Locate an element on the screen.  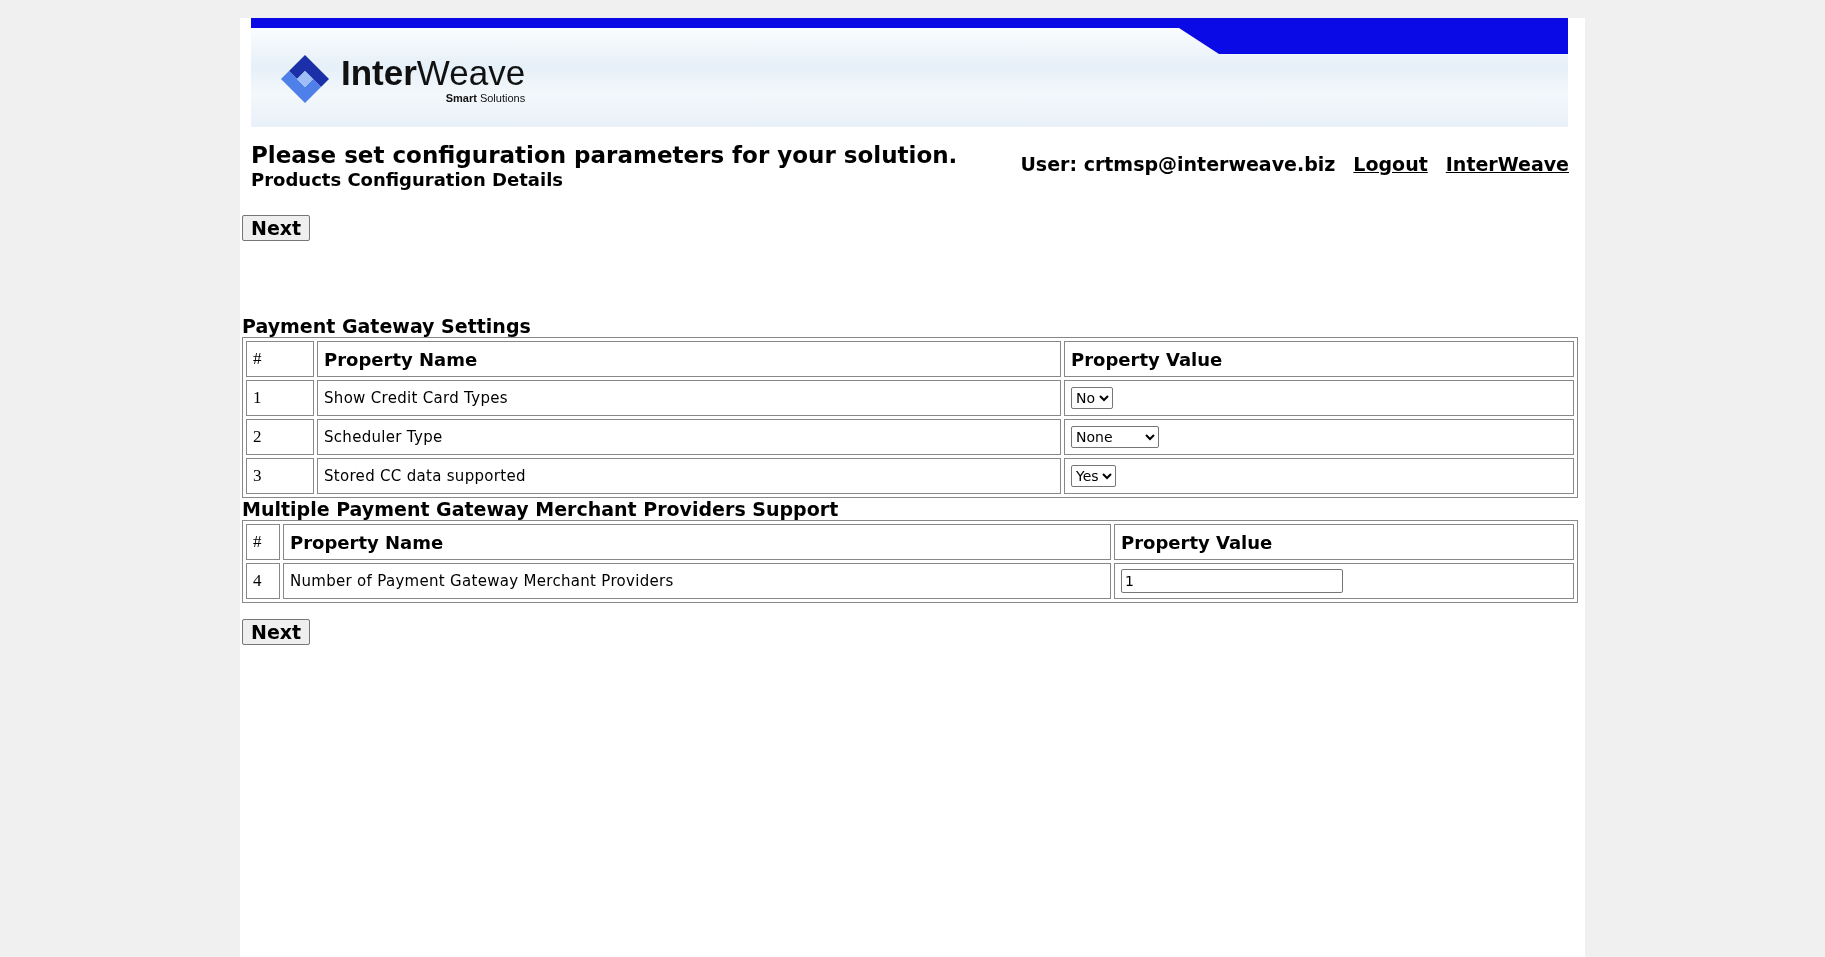
header-link: Logout is located at coordinates (1390, 164).